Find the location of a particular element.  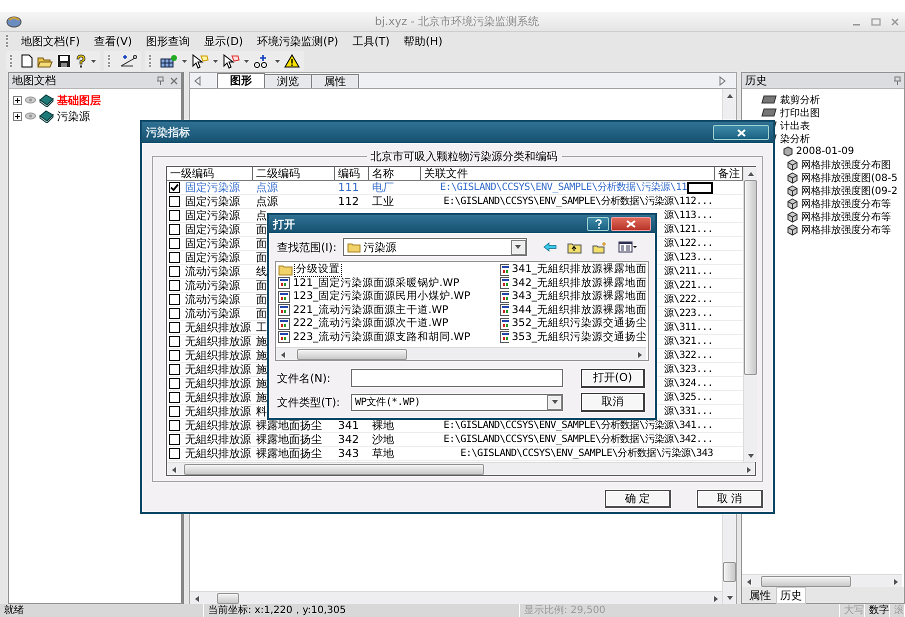

layer-label: 污染源 is located at coordinates (73, 116).